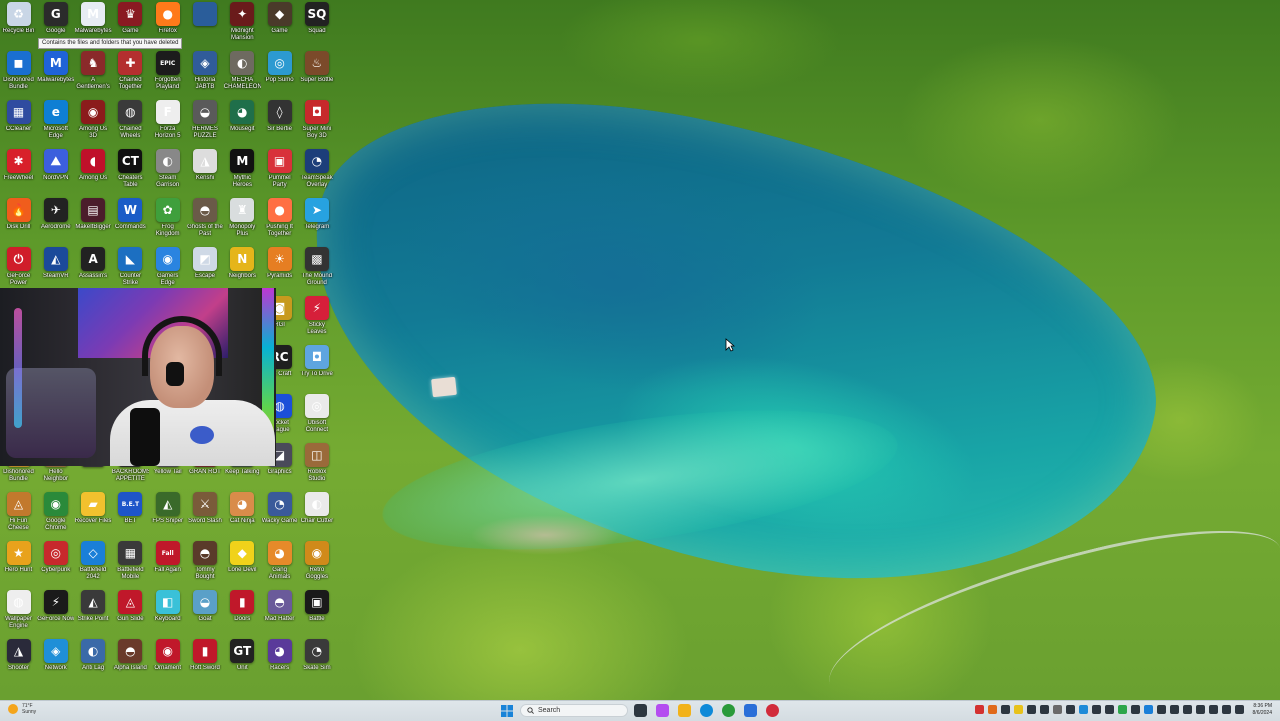 Image resolution: width=1280 pixels, height=721 pixels. Describe the element at coordinates (167, 269) in the screenshot. I see `desktop-icon: ◉ Gamers Edge` at that location.